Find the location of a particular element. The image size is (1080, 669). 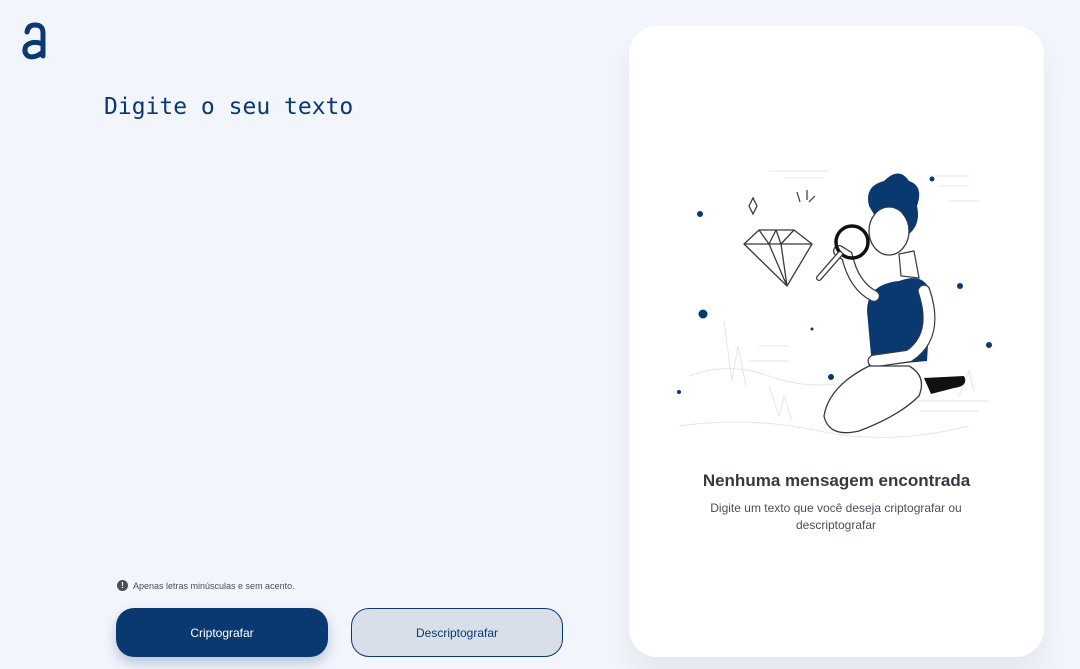

empty-state-title: Nenhuma mensagem encontrada is located at coordinates (836, 480).